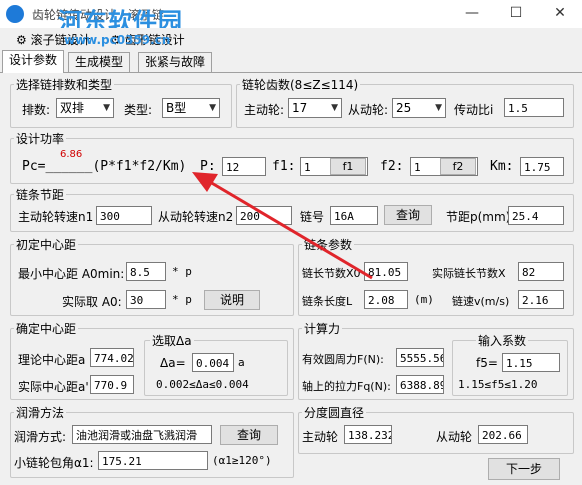 Image resolution: width=582 pixels, height=485 pixels. I want to click on pcd-driver-field: 138.232, so click(368, 434).